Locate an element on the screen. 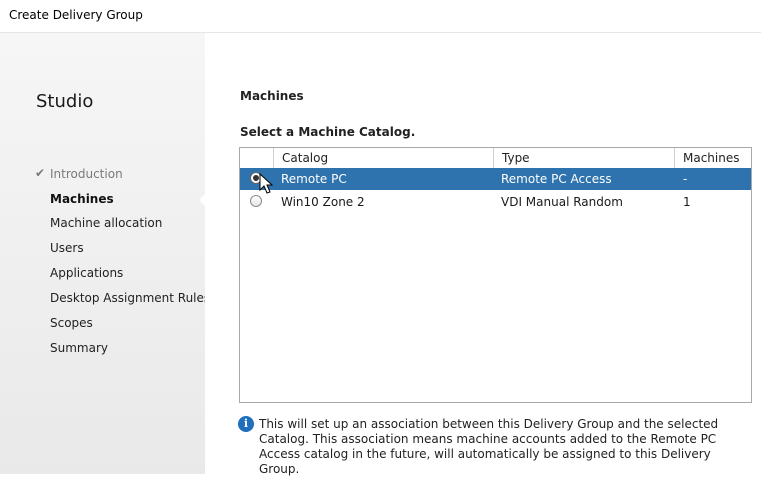 This screenshot has height=477, width=761. sidebar-item-desktop-assignment-rules: Desktop Assignment Rules is located at coordinates (130, 298).